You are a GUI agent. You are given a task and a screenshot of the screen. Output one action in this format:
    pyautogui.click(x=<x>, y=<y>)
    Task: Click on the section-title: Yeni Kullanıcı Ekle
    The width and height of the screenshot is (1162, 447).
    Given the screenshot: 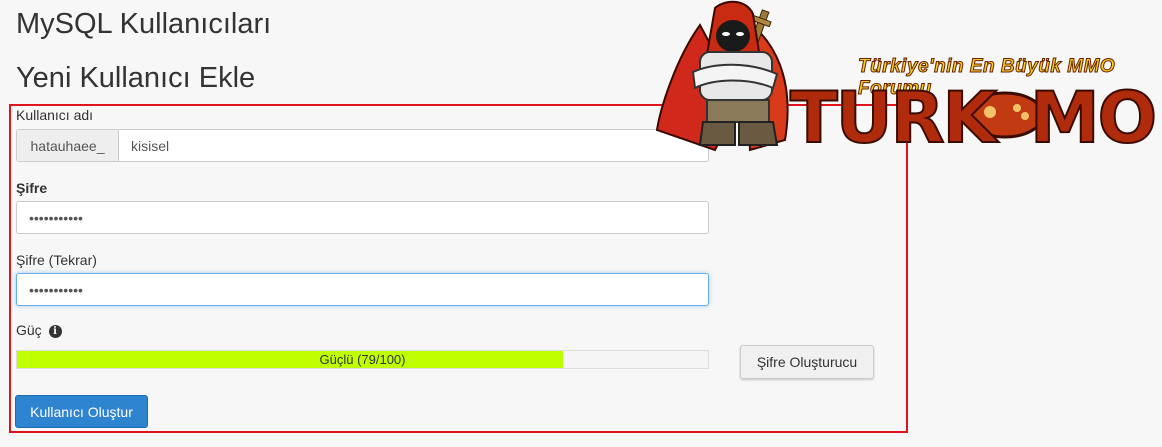 What is the action you would take?
    pyautogui.click(x=136, y=78)
    